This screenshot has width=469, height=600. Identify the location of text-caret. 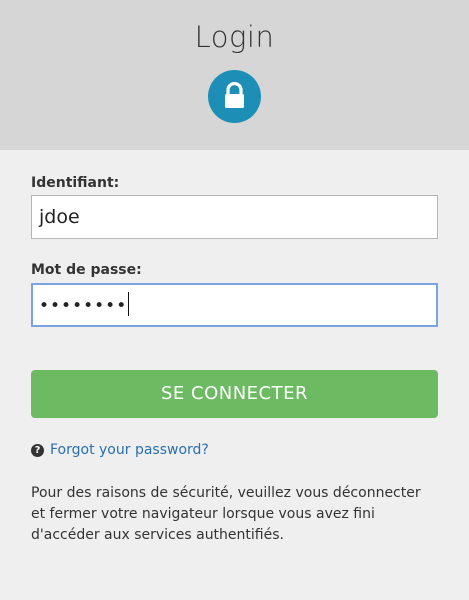
(129, 303).